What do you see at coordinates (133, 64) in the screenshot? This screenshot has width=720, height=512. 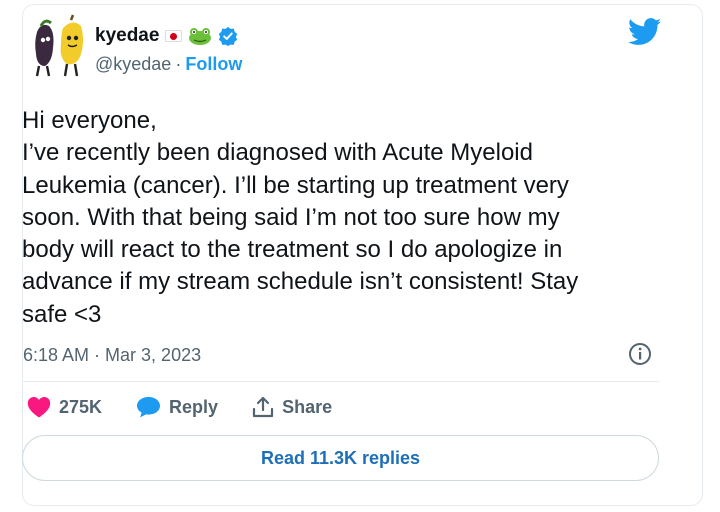 I see `author-handle: @kyedae` at bounding box center [133, 64].